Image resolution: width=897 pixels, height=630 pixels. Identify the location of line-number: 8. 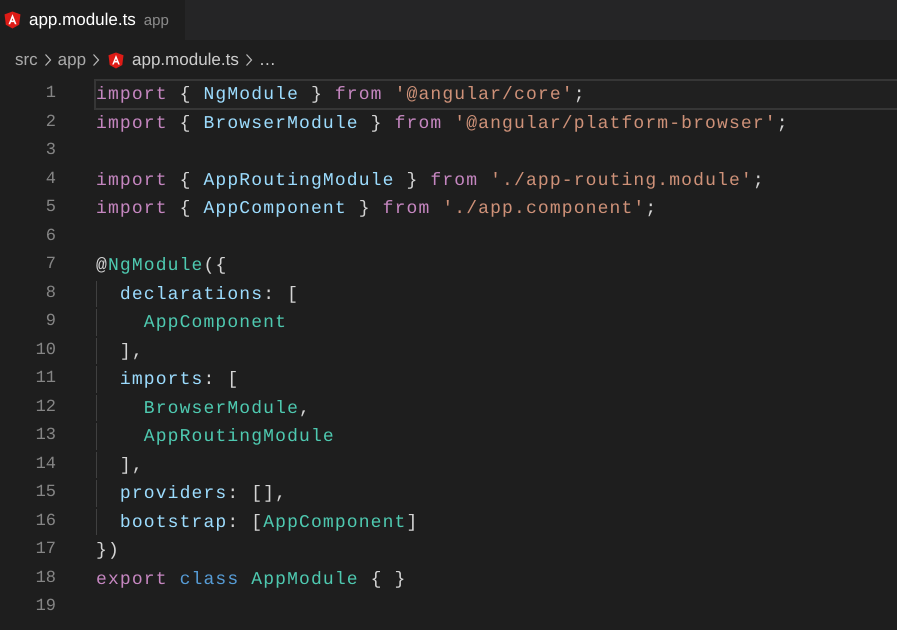
(50, 293).